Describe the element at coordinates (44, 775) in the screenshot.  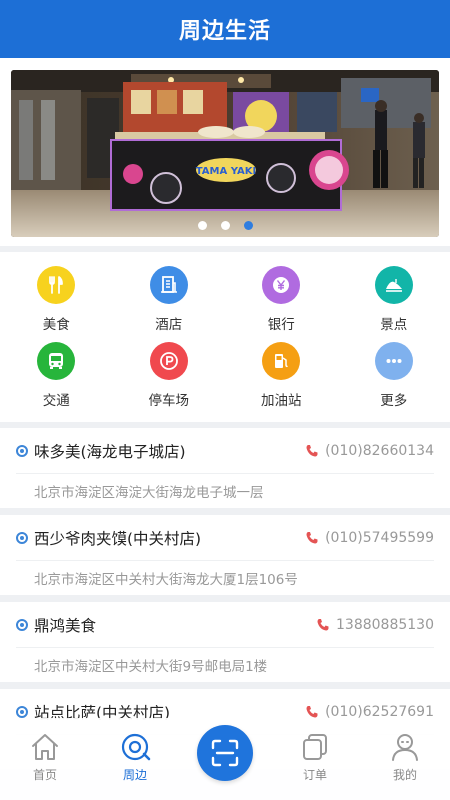
I see `tab-label: 首页` at that location.